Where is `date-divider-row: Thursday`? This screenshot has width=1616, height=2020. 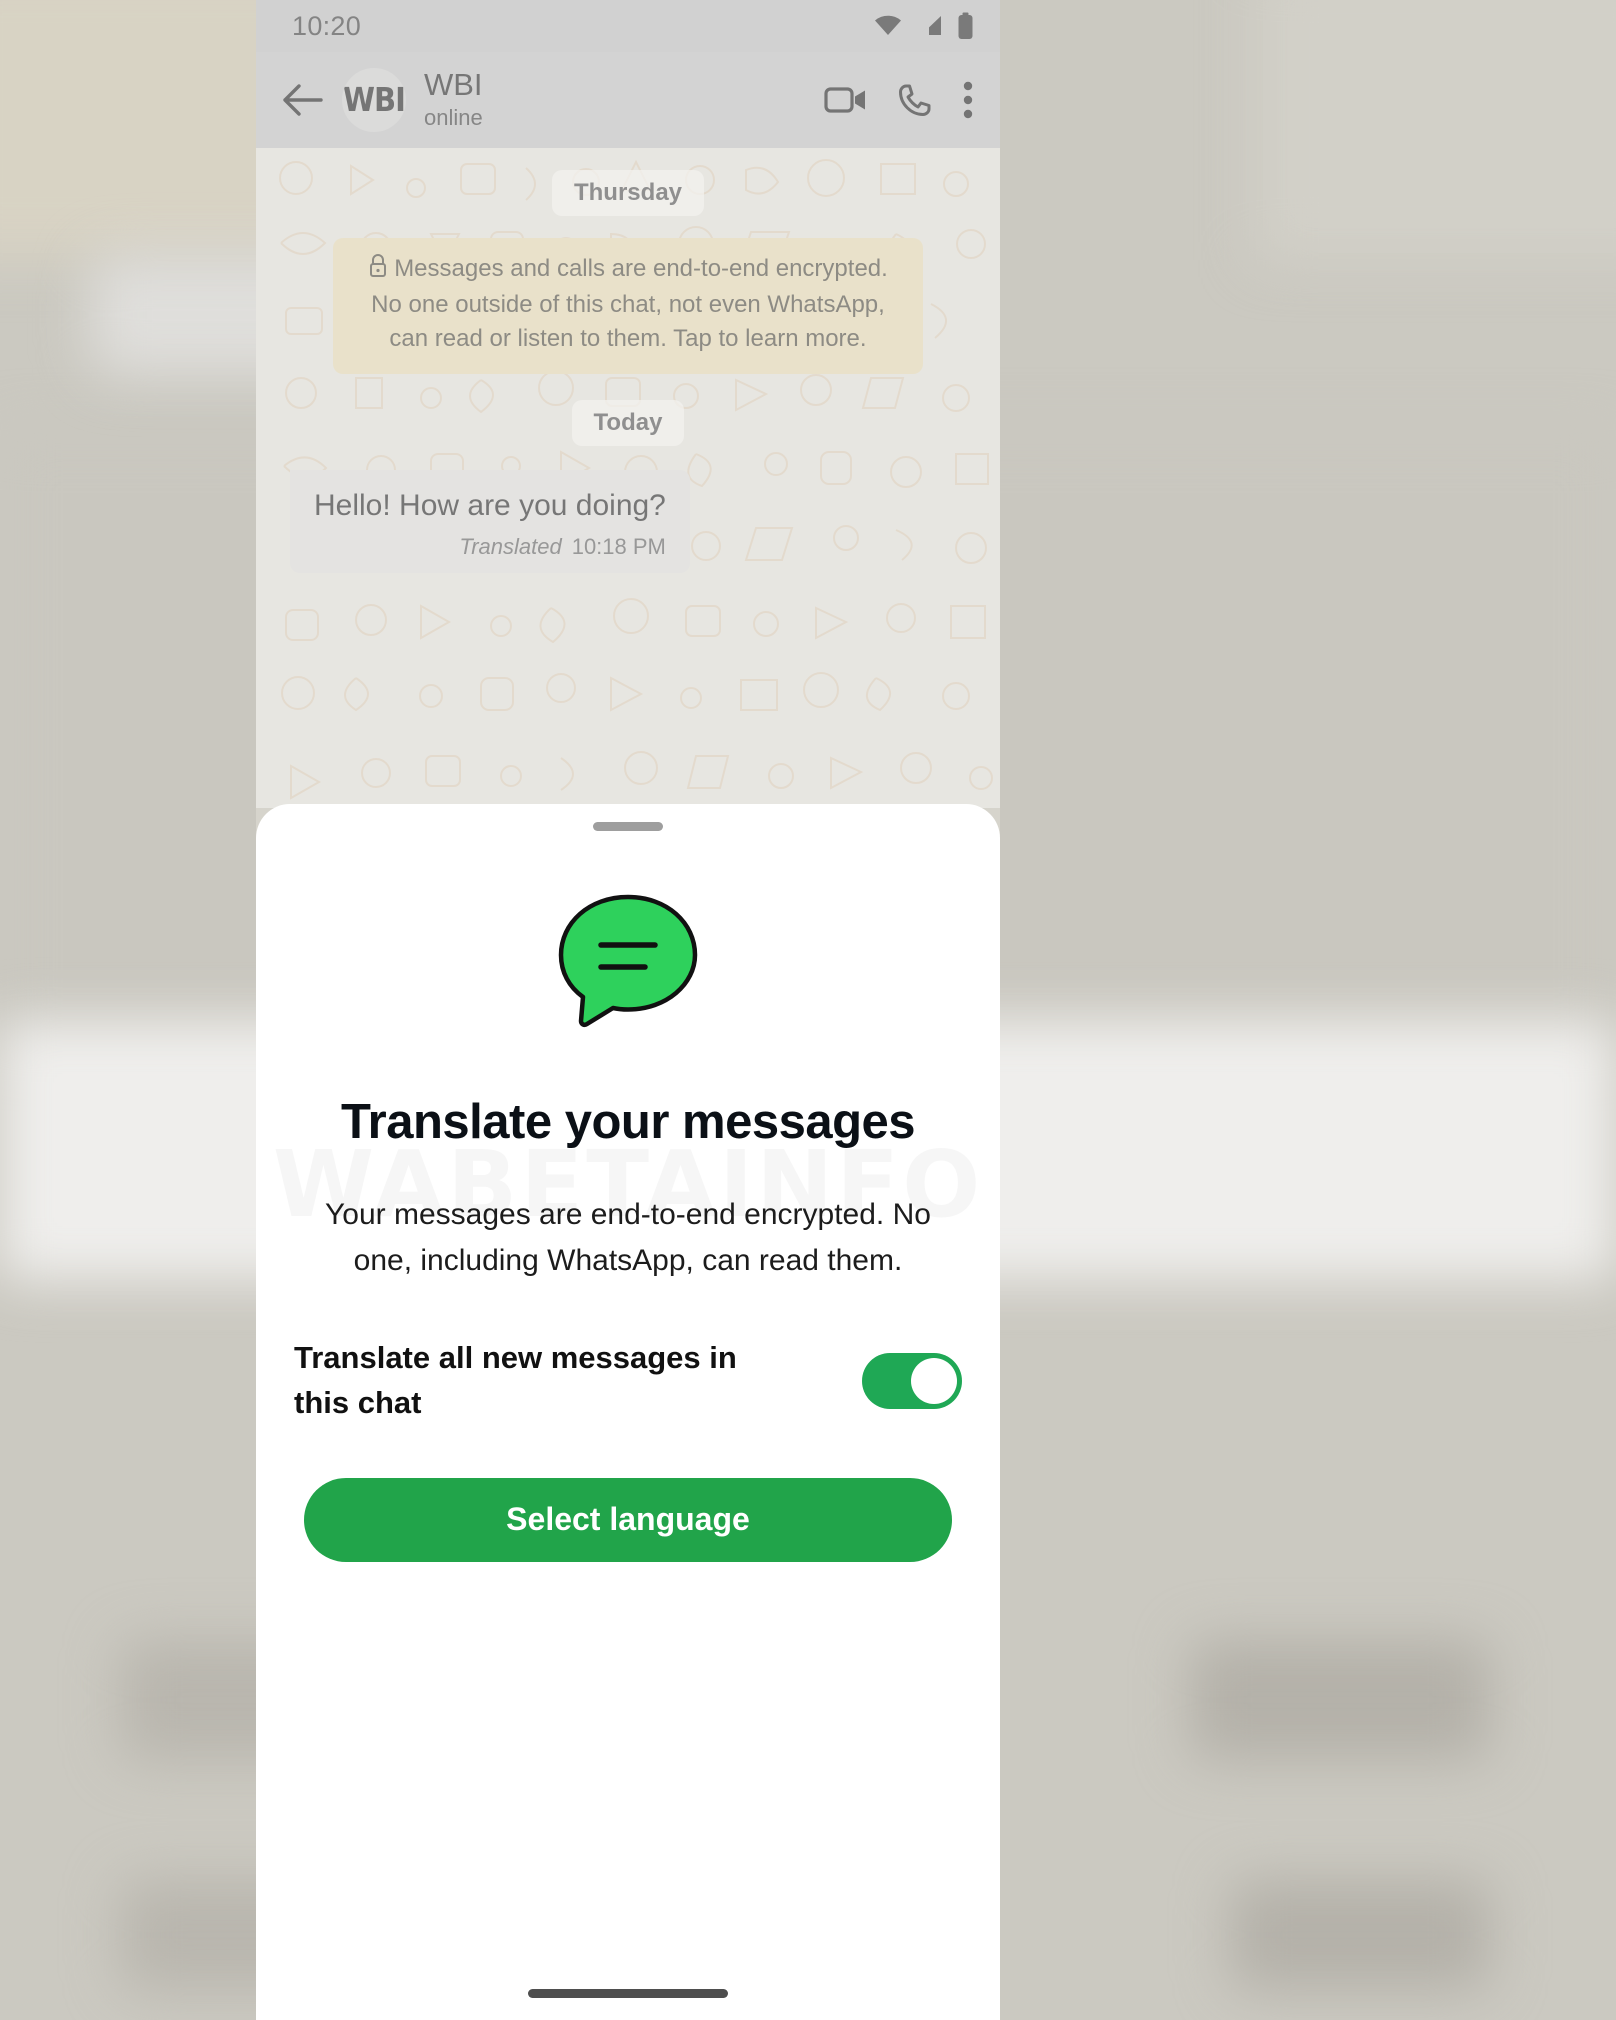
date-divider-row: Thursday is located at coordinates (628, 182).